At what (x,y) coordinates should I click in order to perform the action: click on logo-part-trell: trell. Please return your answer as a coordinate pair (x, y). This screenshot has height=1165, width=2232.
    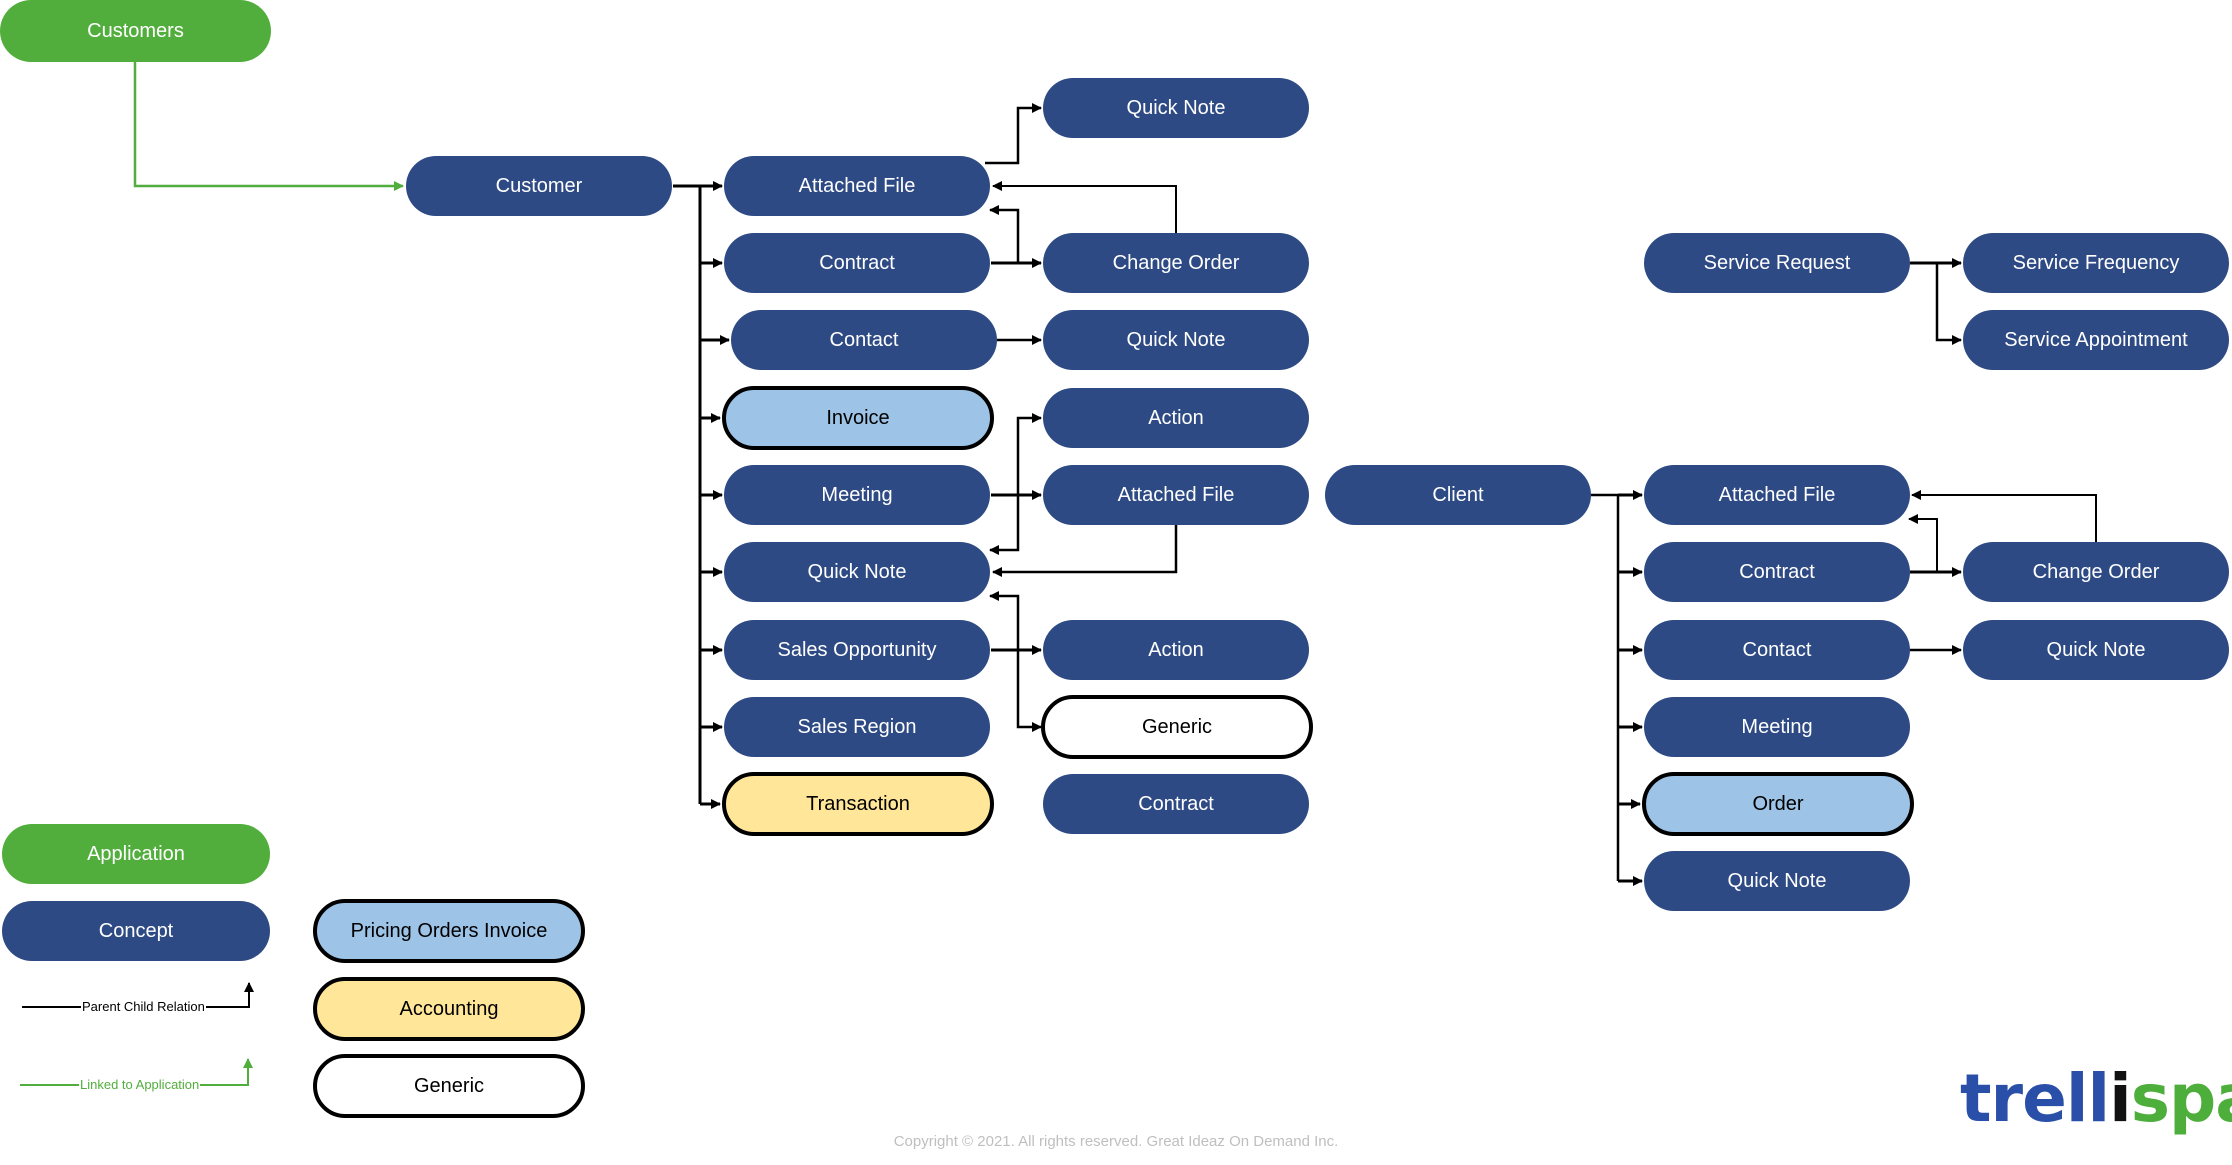
    Looking at the image, I should click on (2035, 1098).